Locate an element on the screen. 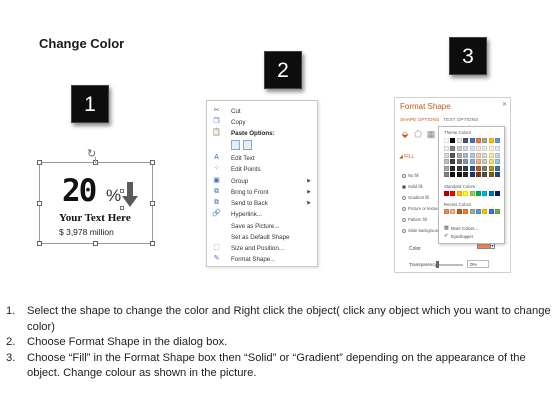 This screenshot has width=560, height=420. radio-no-fill is located at coordinates (404, 176).